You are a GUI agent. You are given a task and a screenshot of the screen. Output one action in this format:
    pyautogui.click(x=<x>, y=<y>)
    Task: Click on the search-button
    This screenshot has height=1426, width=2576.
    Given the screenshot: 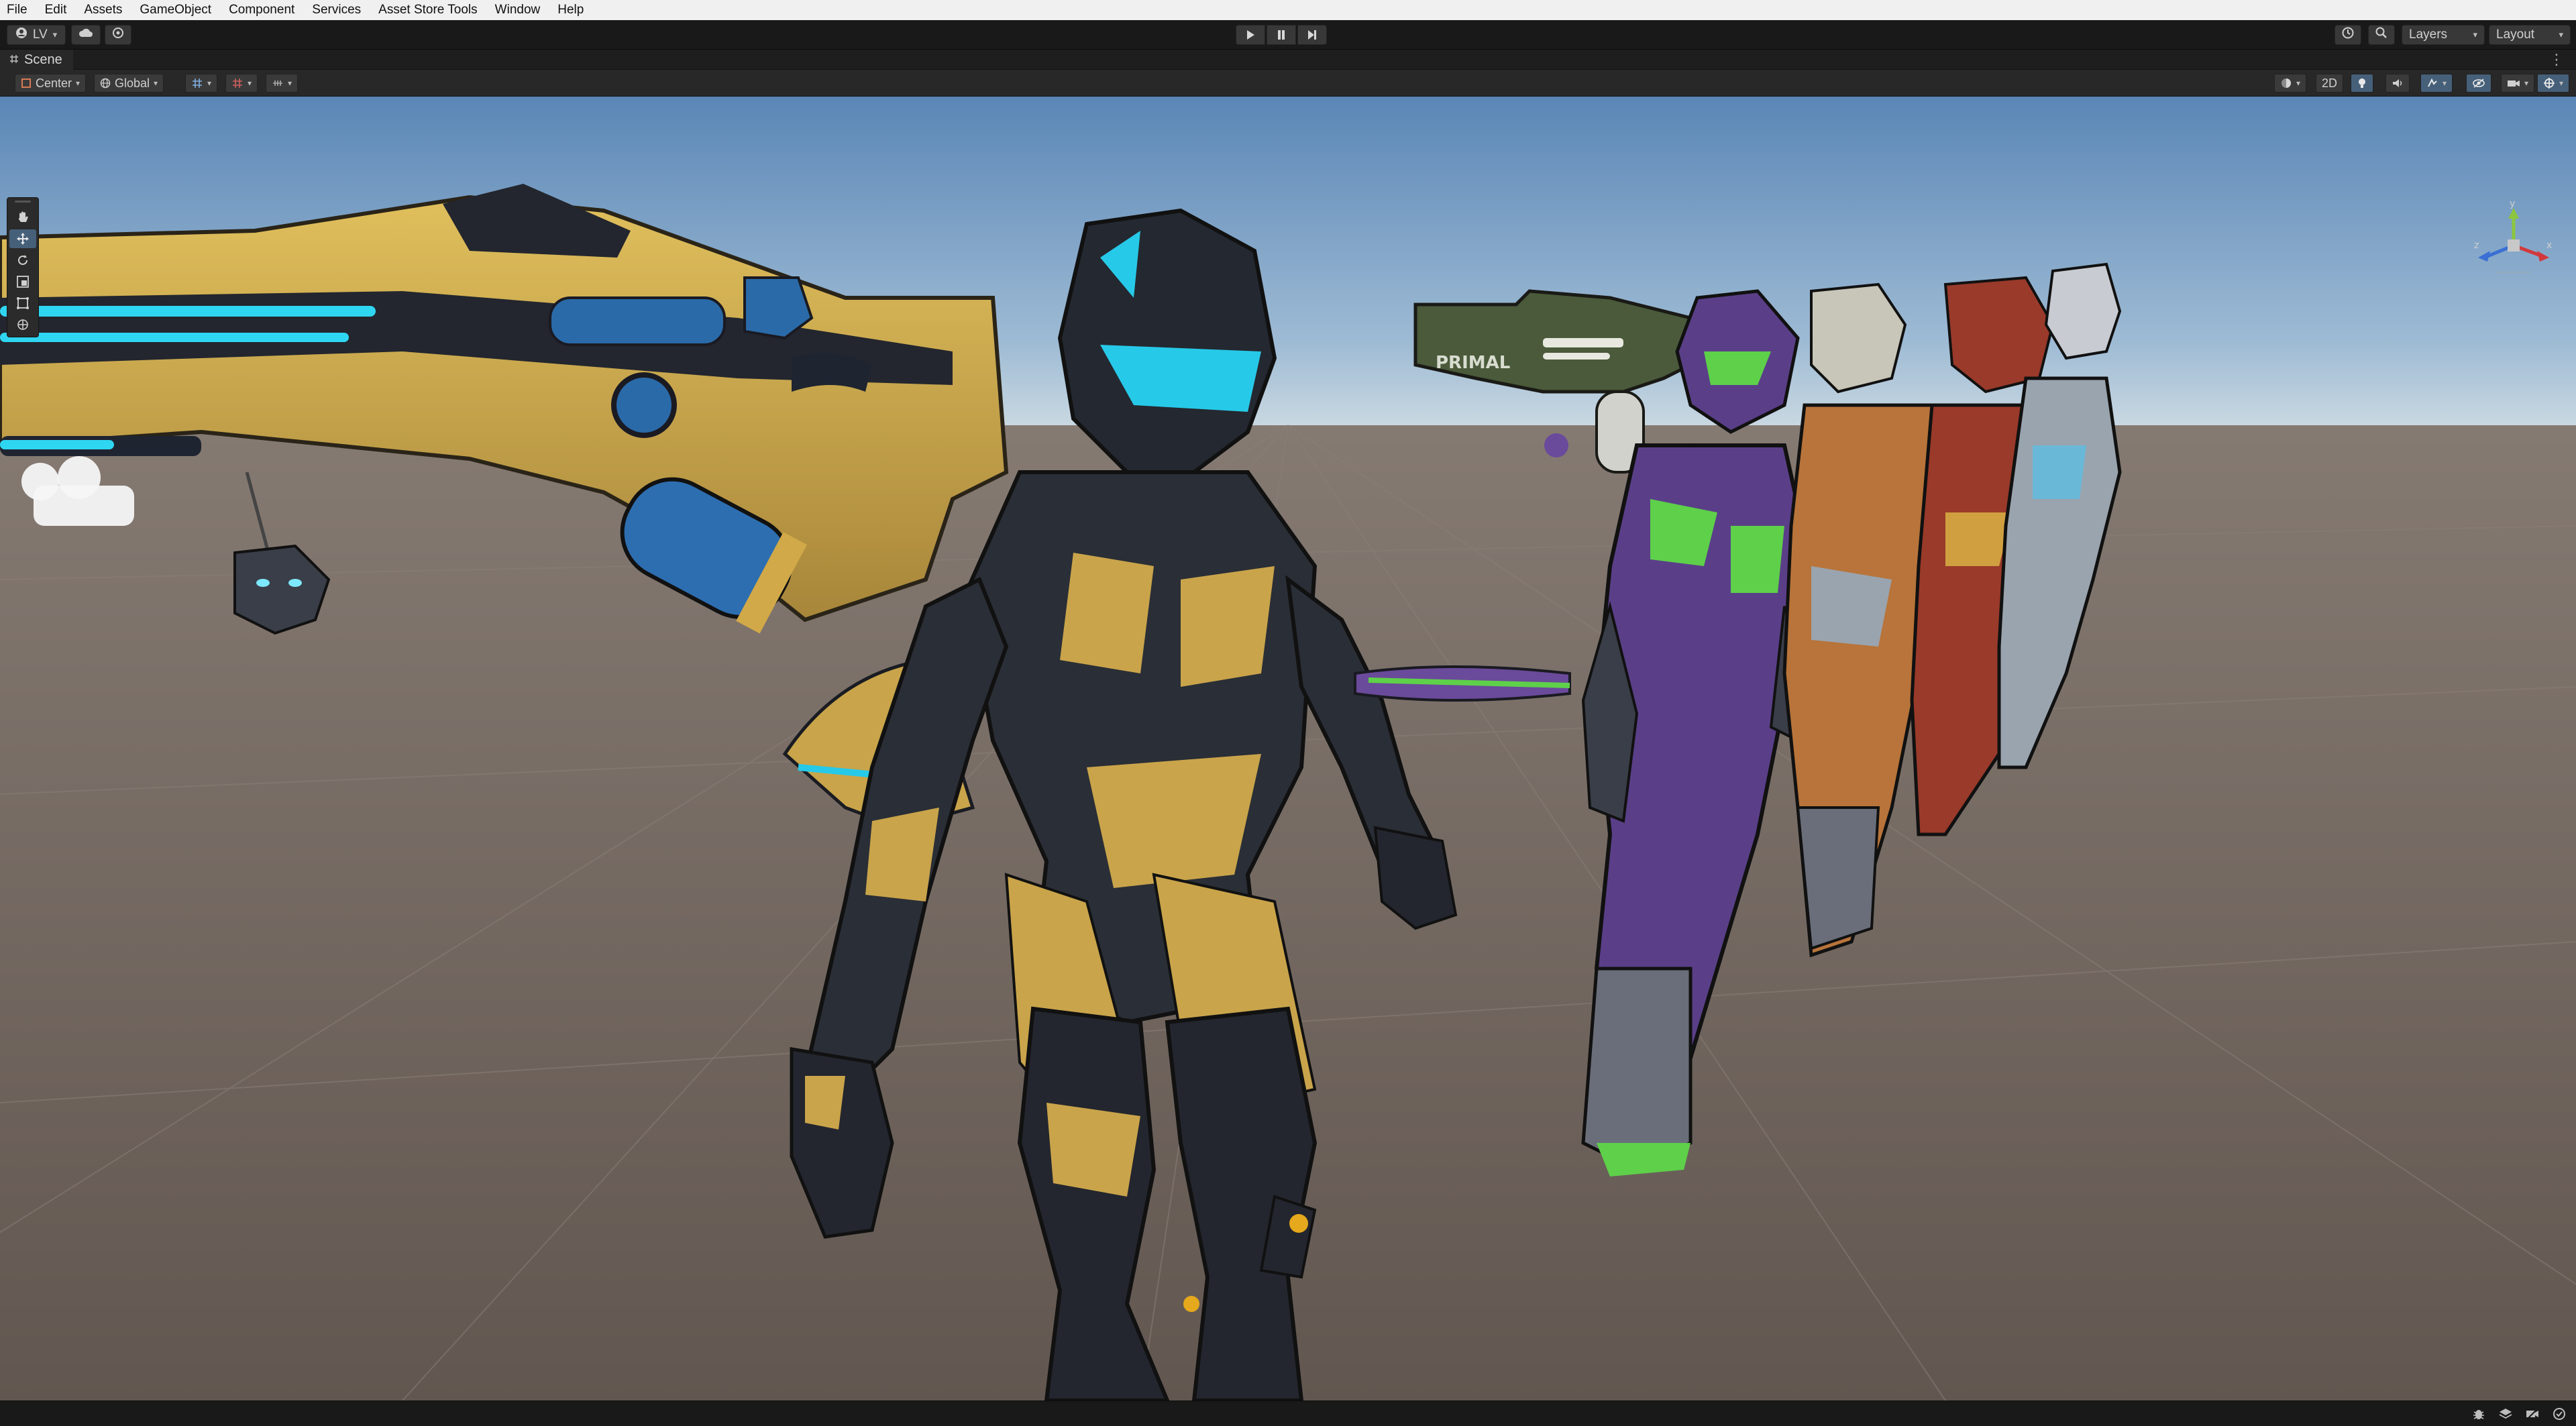 What is the action you would take?
    pyautogui.click(x=2381, y=35)
    